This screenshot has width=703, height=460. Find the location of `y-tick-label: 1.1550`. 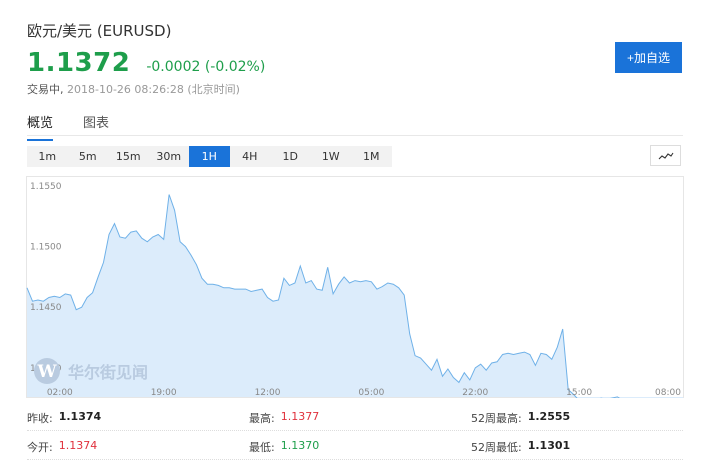

y-tick-label: 1.1550 is located at coordinates (46, 187).